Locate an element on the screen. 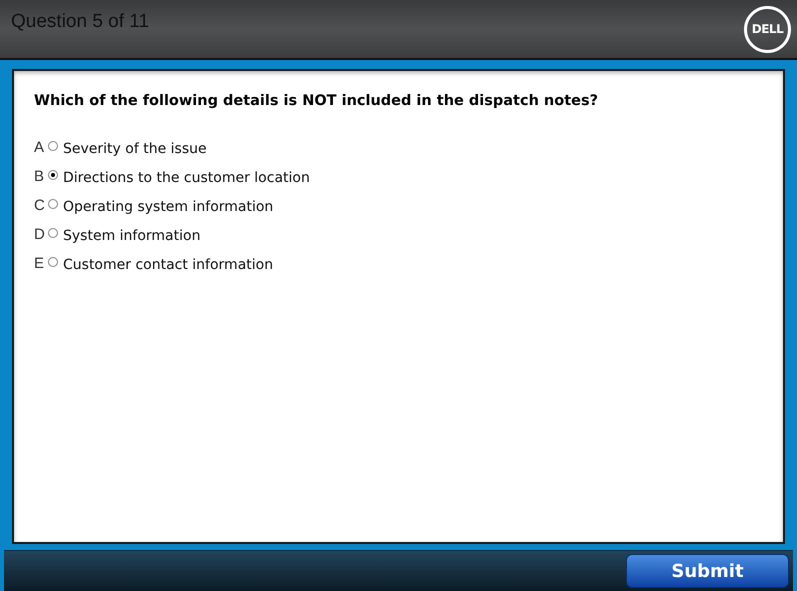 The image size is (797, 591). option-label: Operating system information is located at coordinates (168, 207).